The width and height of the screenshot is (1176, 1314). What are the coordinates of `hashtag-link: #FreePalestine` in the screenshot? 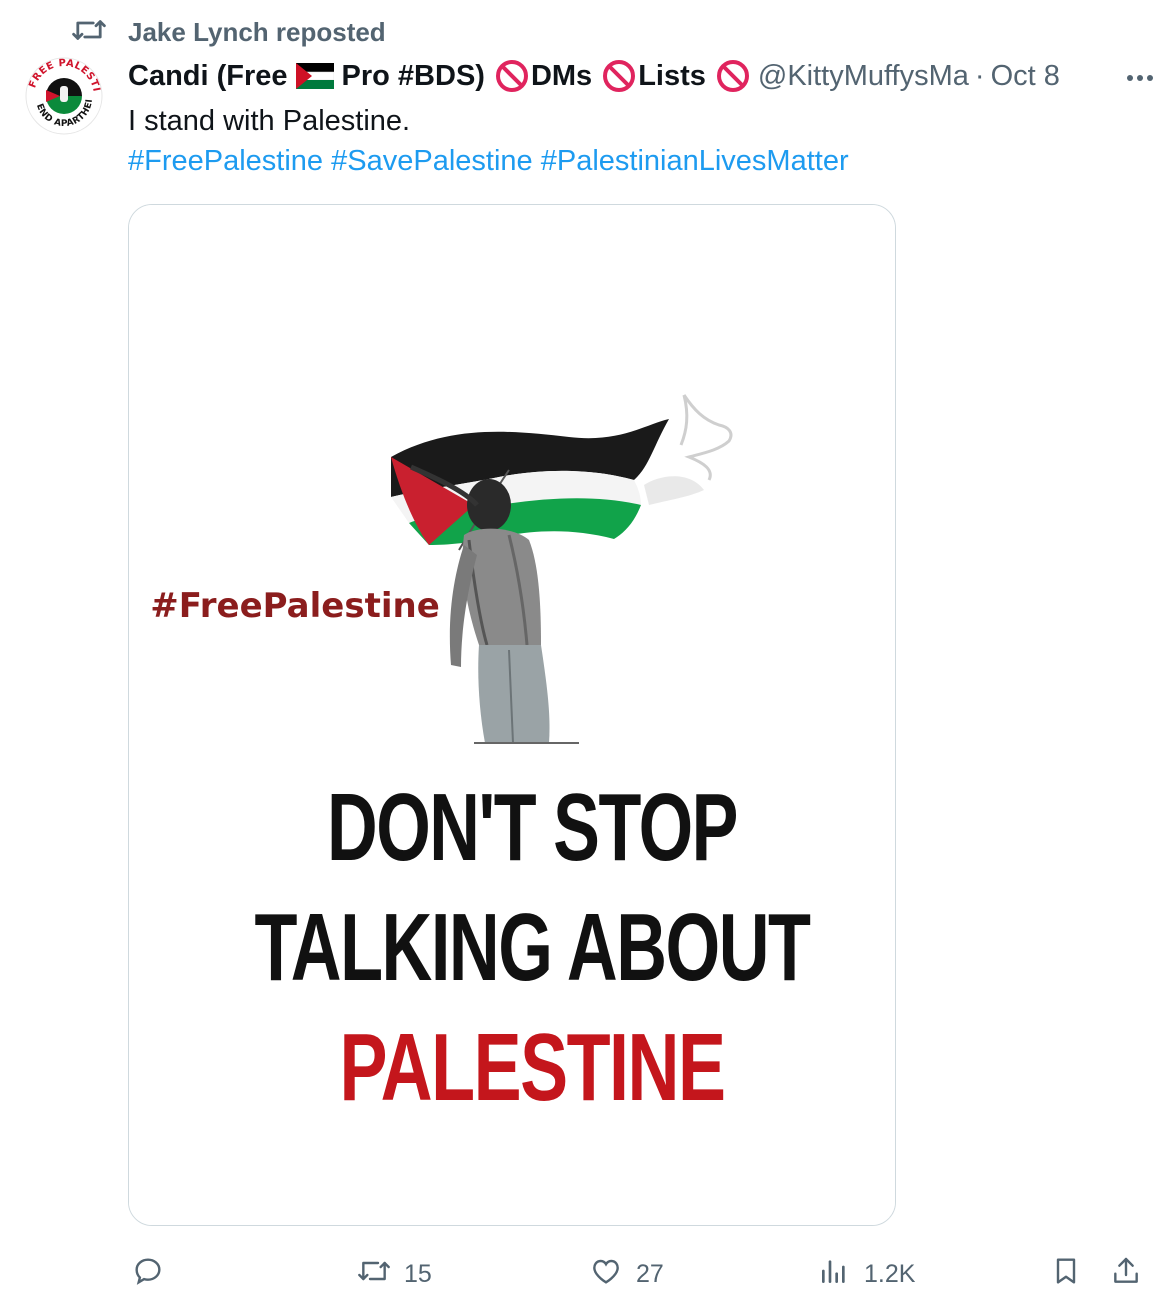 It's located at (225, 161).